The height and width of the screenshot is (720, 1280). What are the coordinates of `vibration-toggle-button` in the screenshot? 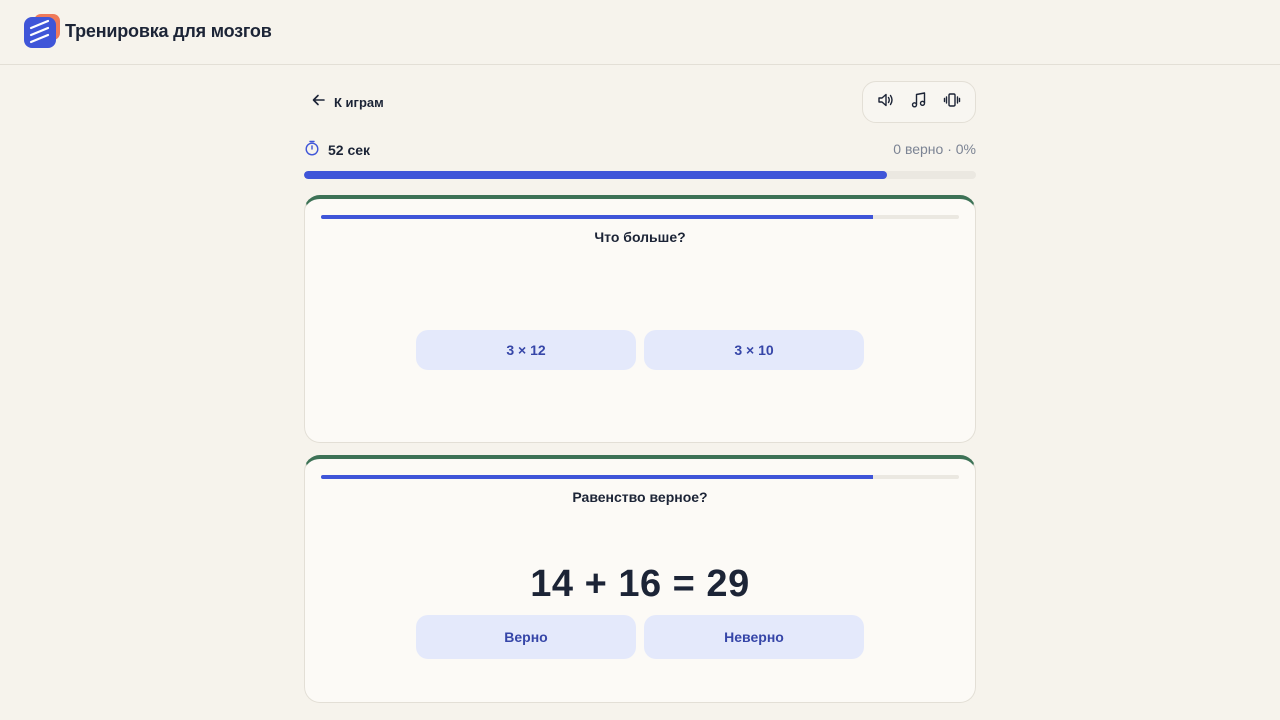 It's located at (952, 102).